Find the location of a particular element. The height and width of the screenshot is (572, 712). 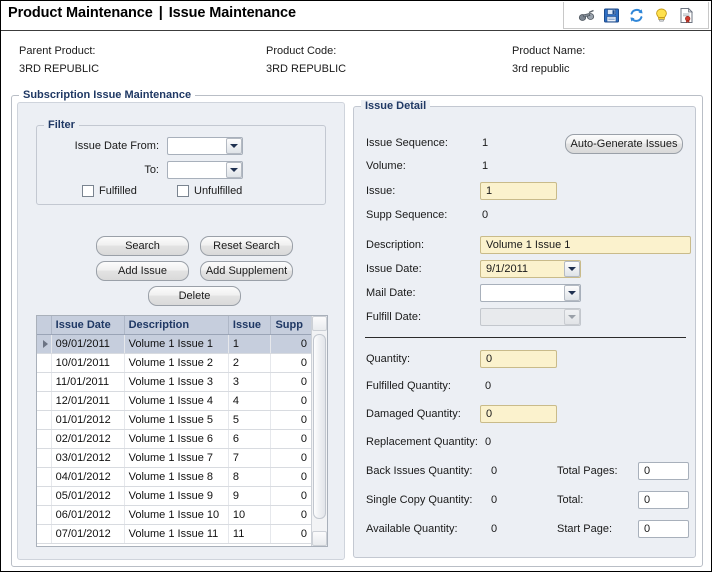

toolbar is located at coordinates (636, 15).